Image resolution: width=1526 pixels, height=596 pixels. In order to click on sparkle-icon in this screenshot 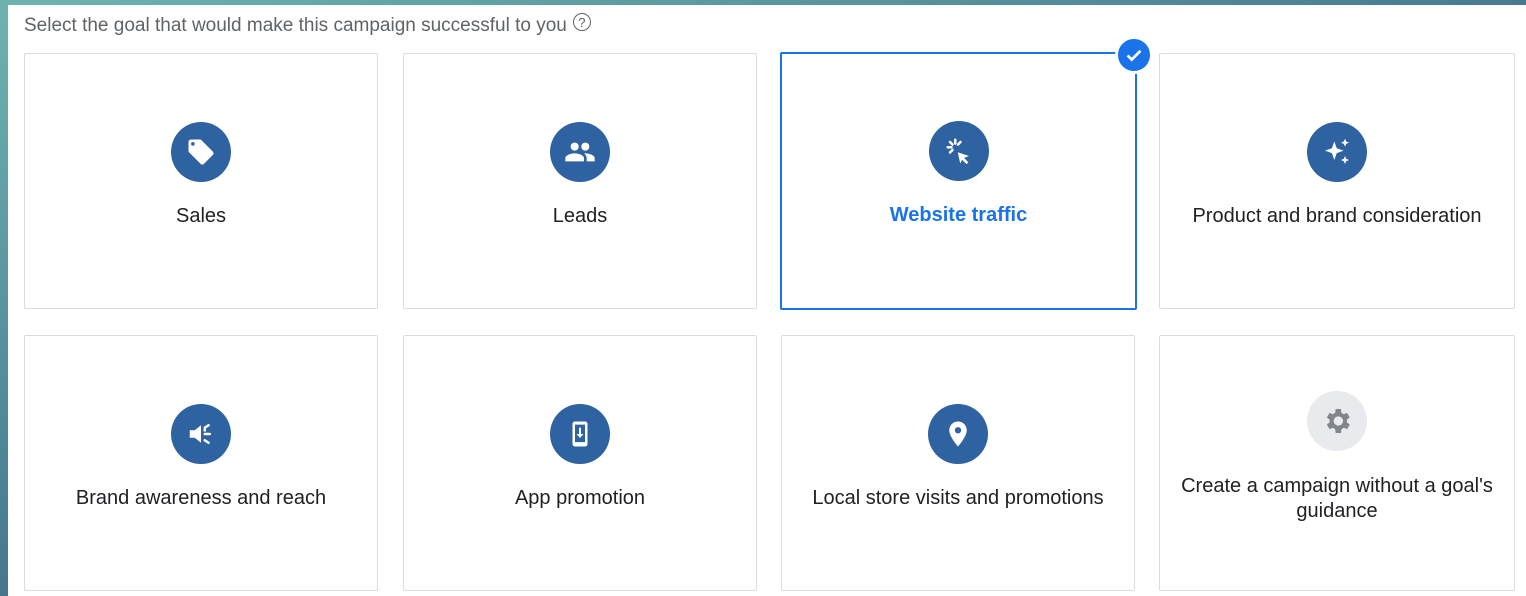, I will do `click(1337, 152)`.